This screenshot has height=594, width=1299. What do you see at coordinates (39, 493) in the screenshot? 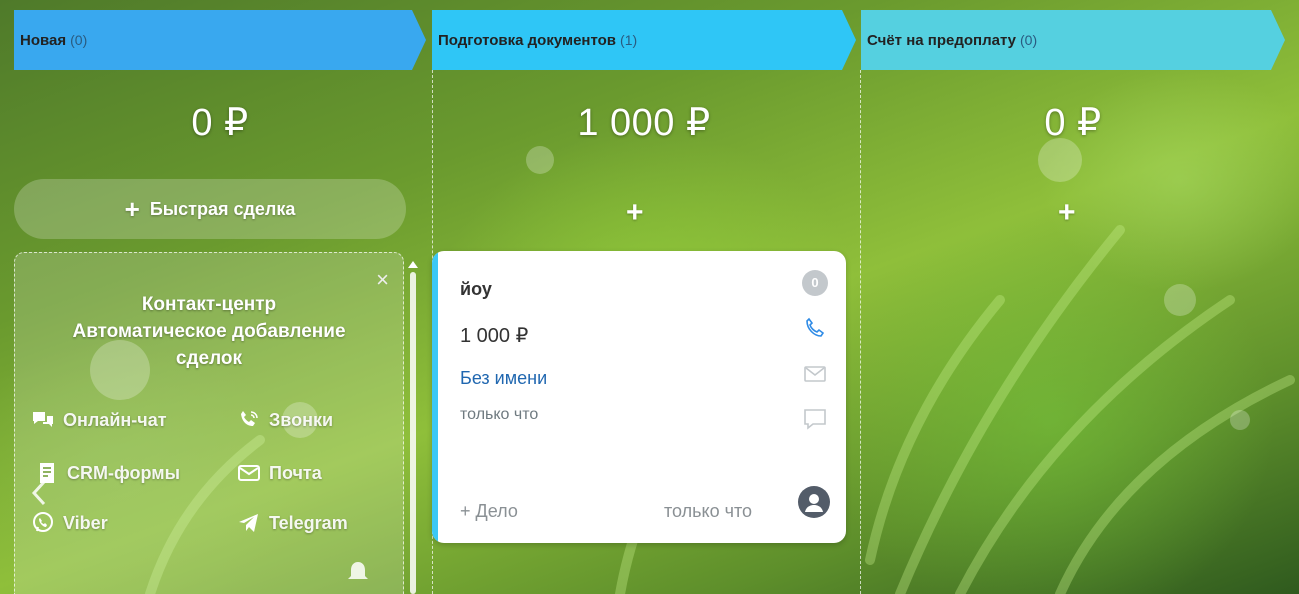
I see `chevron-left-icon` at bounding box center [39, 493].